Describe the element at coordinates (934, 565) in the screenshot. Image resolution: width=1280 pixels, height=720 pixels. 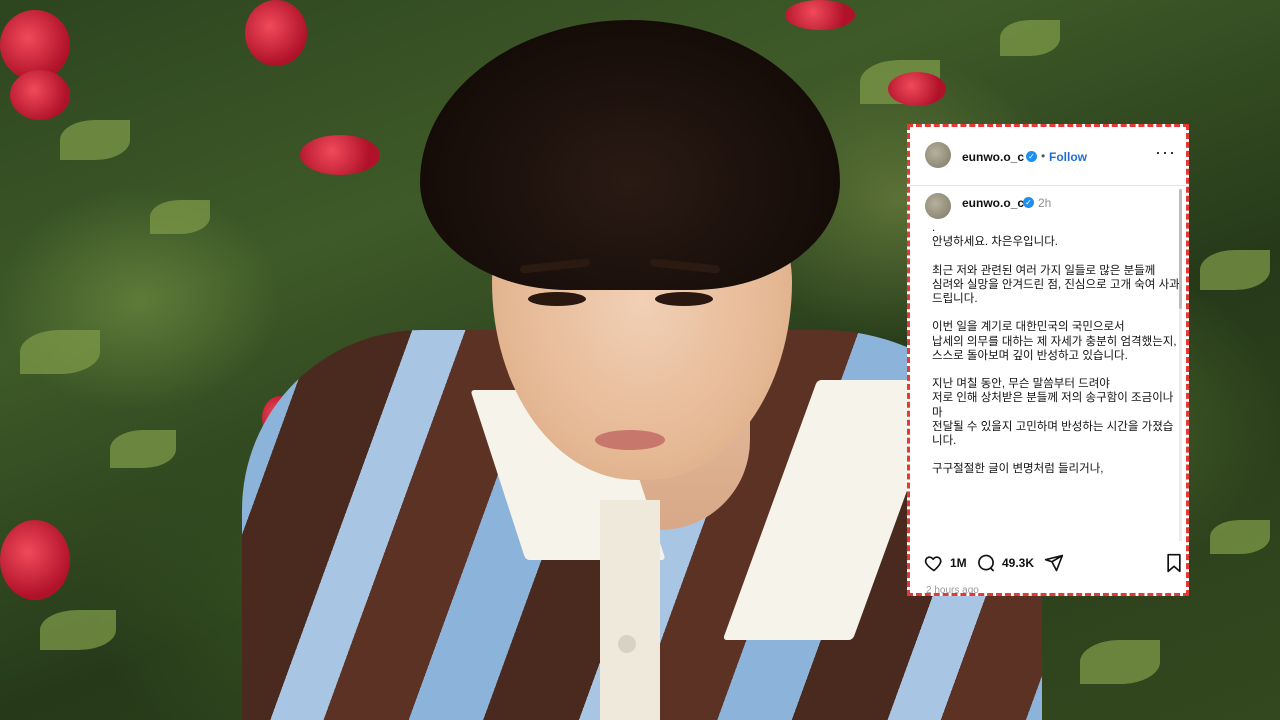
I see `heart-icon` at that location.